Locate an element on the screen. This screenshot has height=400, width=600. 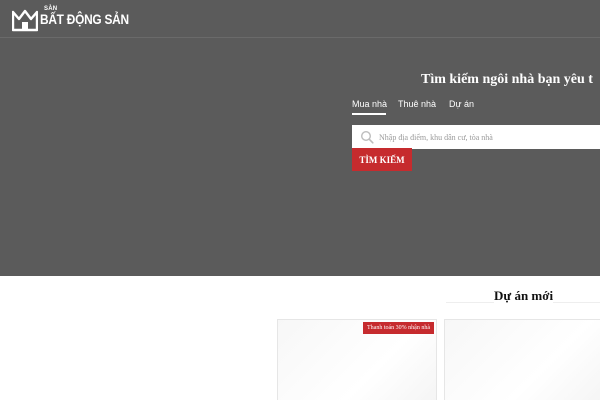
logo-brand-text: BẤT ĐỘNG SẢN is located at coordinates (84, 19).